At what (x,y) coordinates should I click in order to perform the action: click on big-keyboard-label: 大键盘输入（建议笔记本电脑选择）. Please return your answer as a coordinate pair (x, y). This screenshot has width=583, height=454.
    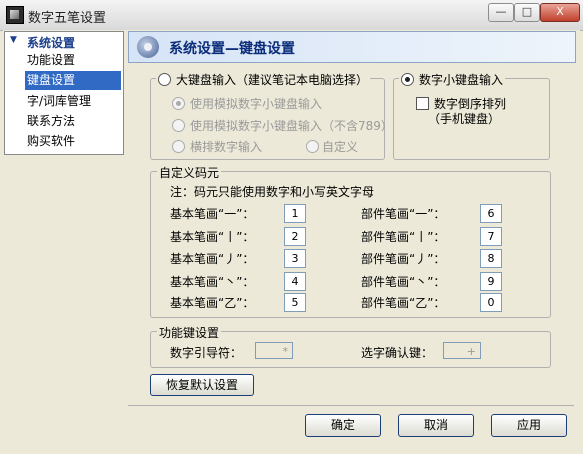
    Looking at the image, I should click on (272, 80).